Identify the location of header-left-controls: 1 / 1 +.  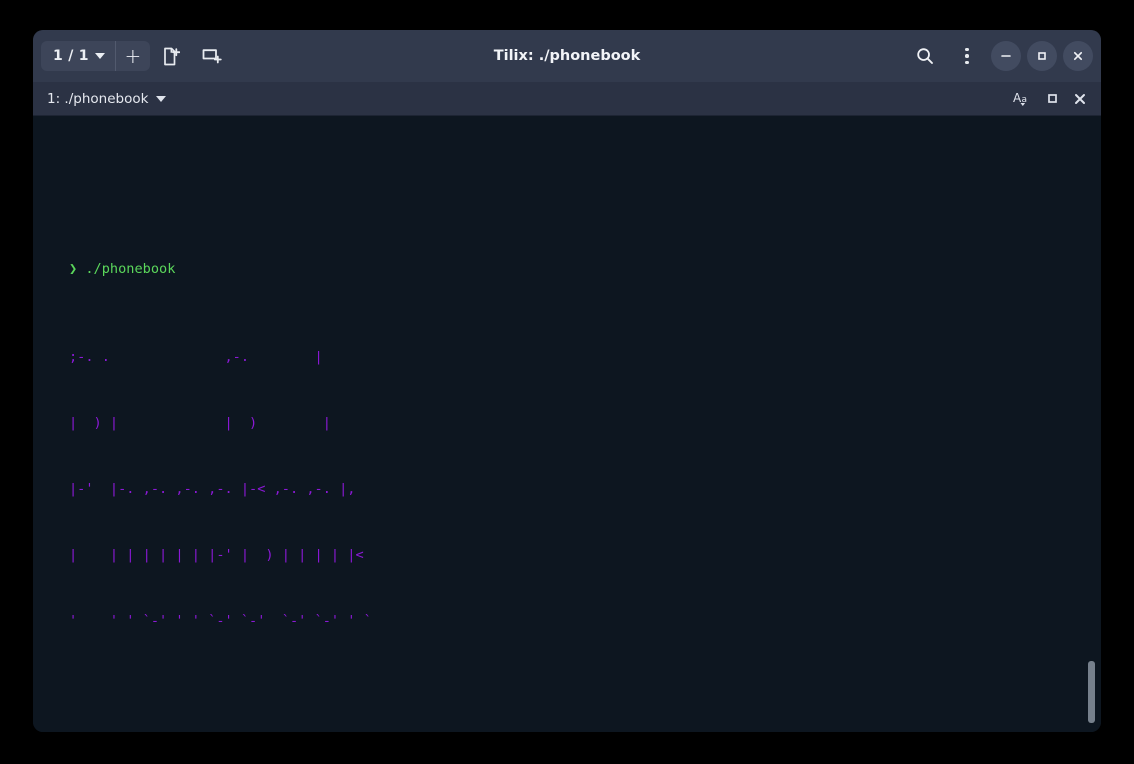
(135, 56).